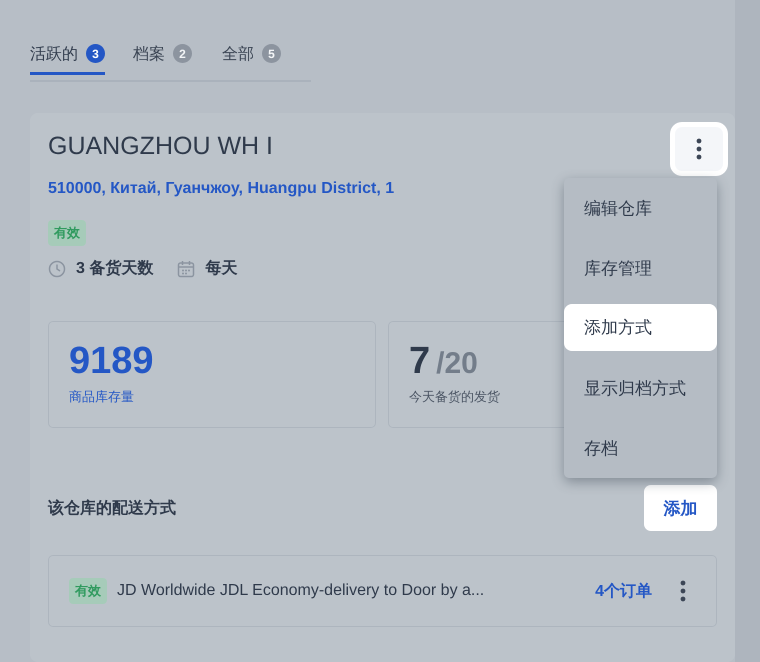 The image size is (760, 662). Describe the element at coordinates (640, 268) in the screenshot. I see `menu-item: 库存管理` at that location.